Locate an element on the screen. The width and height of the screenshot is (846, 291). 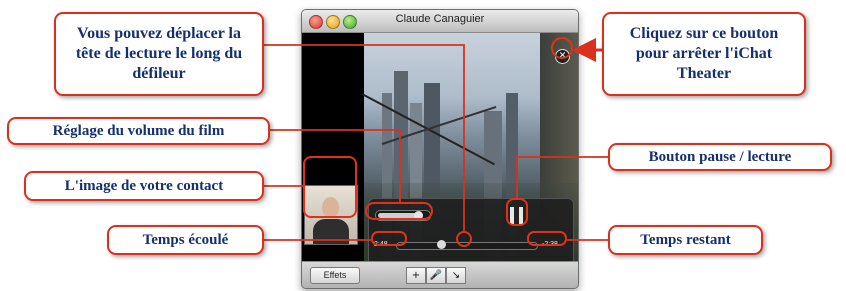
callout-elapsed: Temps écoulé is located at coordinates (185, 240).